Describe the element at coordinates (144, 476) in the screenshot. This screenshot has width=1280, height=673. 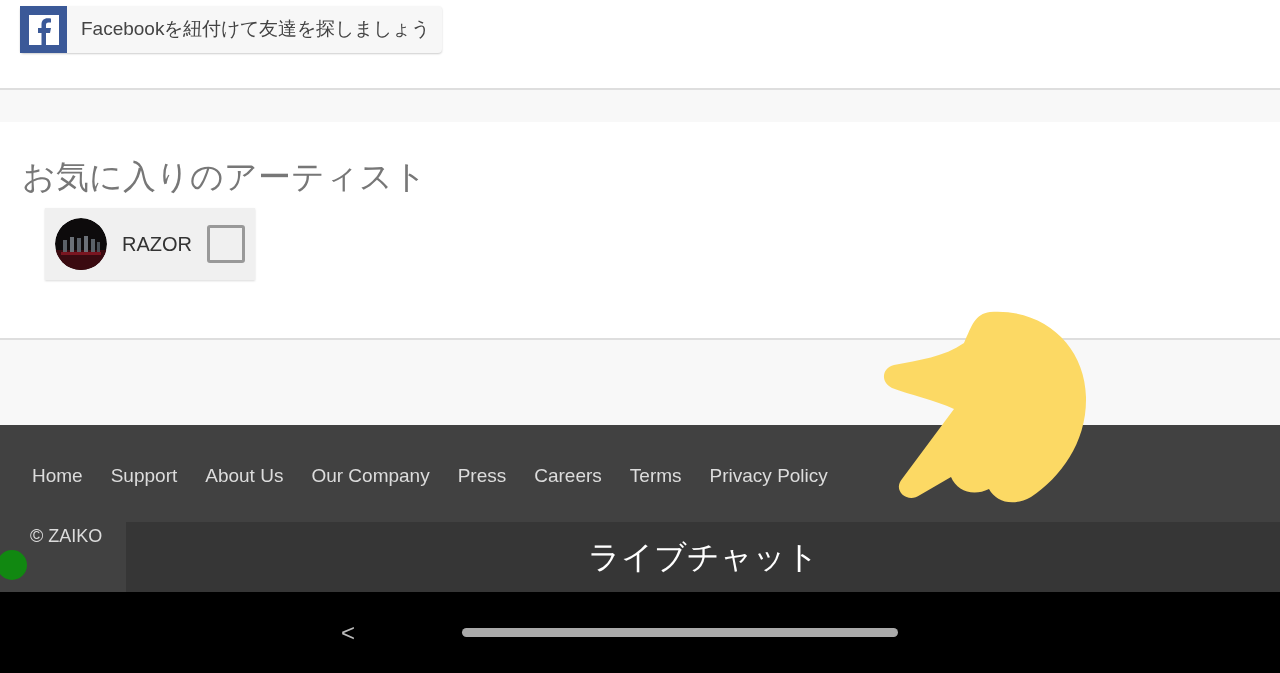
I see `footer-link: Support` at that location.